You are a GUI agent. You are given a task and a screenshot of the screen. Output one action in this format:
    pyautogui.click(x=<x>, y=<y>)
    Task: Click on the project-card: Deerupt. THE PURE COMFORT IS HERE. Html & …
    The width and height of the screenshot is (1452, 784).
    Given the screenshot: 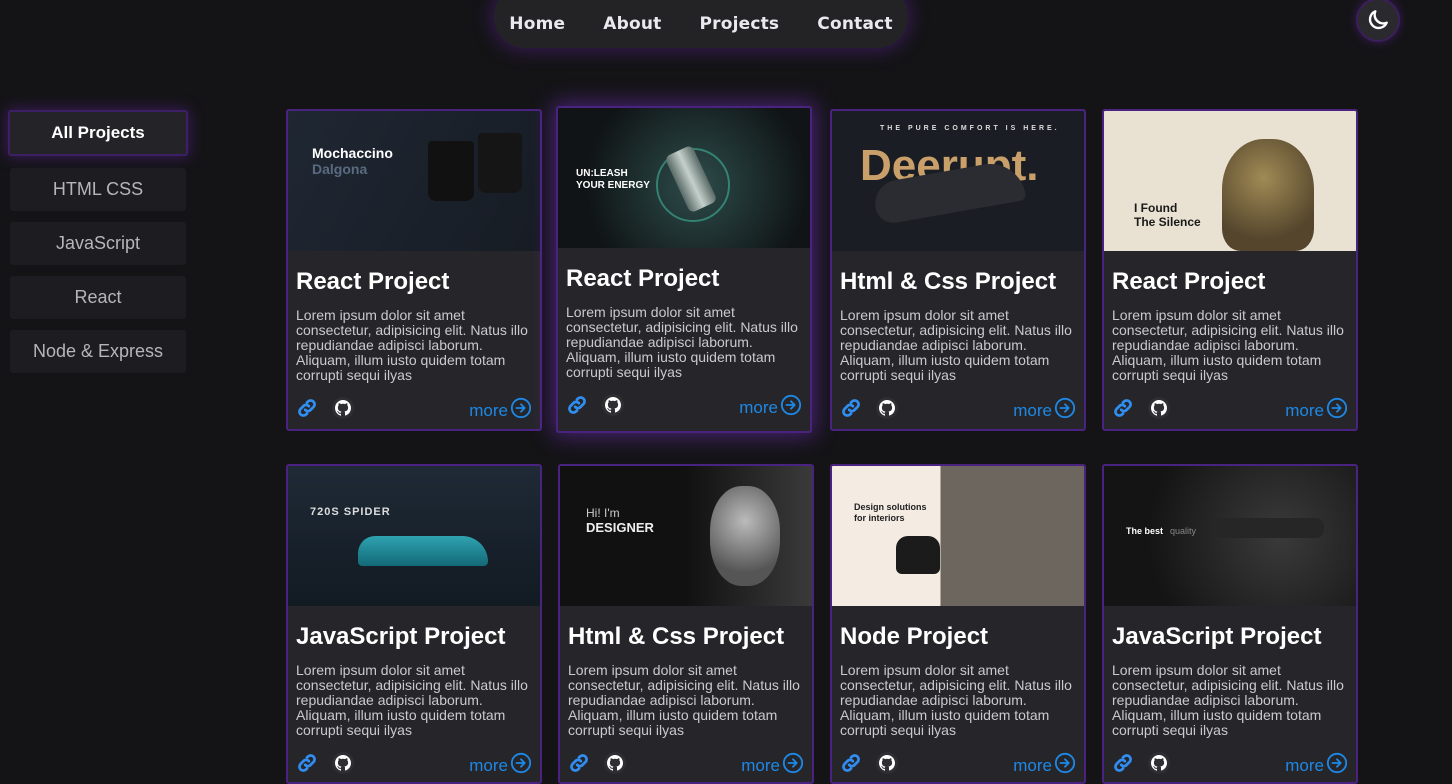 What is the action you would take?
    pyautogui.click(x=958, y=270)
    